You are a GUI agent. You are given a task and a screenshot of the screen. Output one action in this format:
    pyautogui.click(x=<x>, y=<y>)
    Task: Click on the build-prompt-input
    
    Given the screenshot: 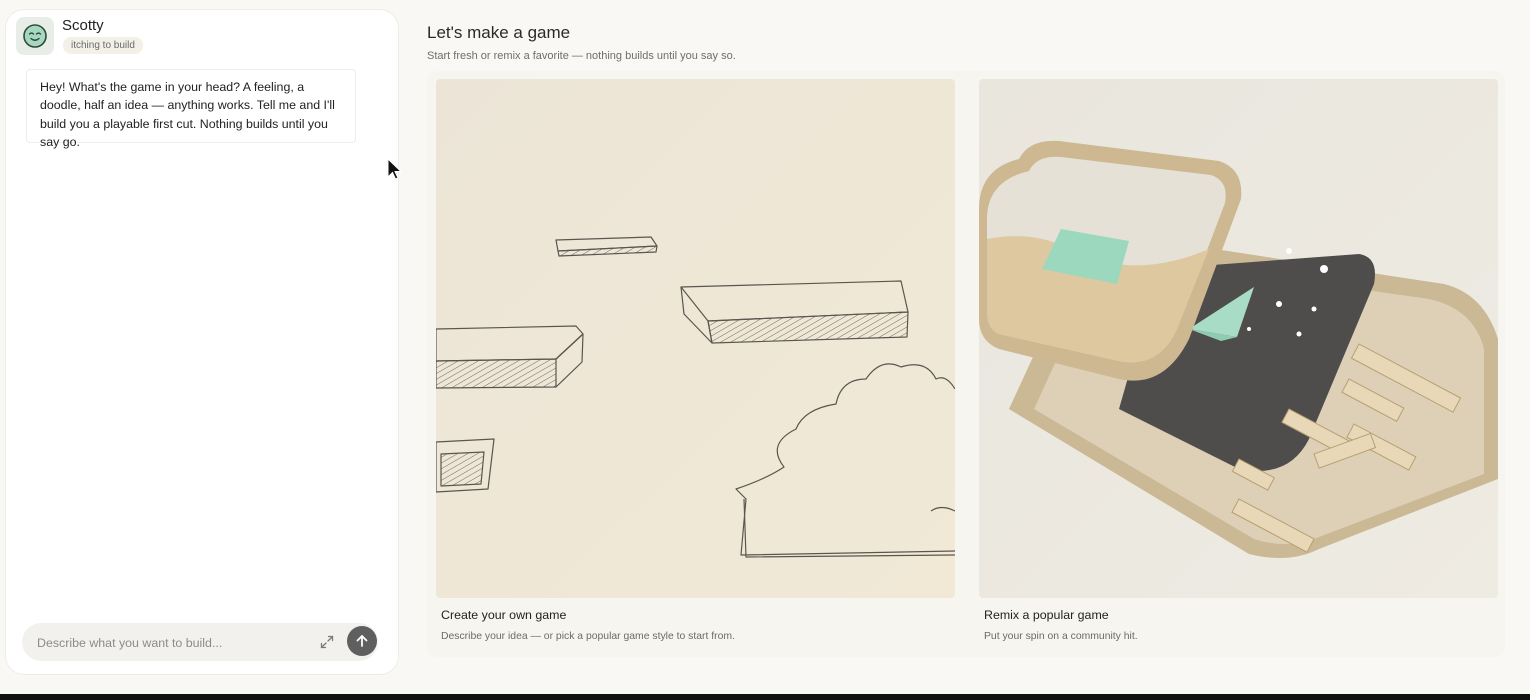 What is the action you would take?
    pyautogui.click(x=172, y=643)
    